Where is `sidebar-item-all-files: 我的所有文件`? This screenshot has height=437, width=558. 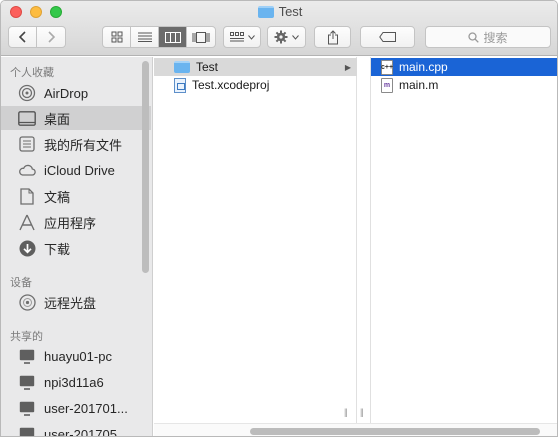
sidebar-item-all-files: 我的所有文件 is located at coordinates (76, 144).